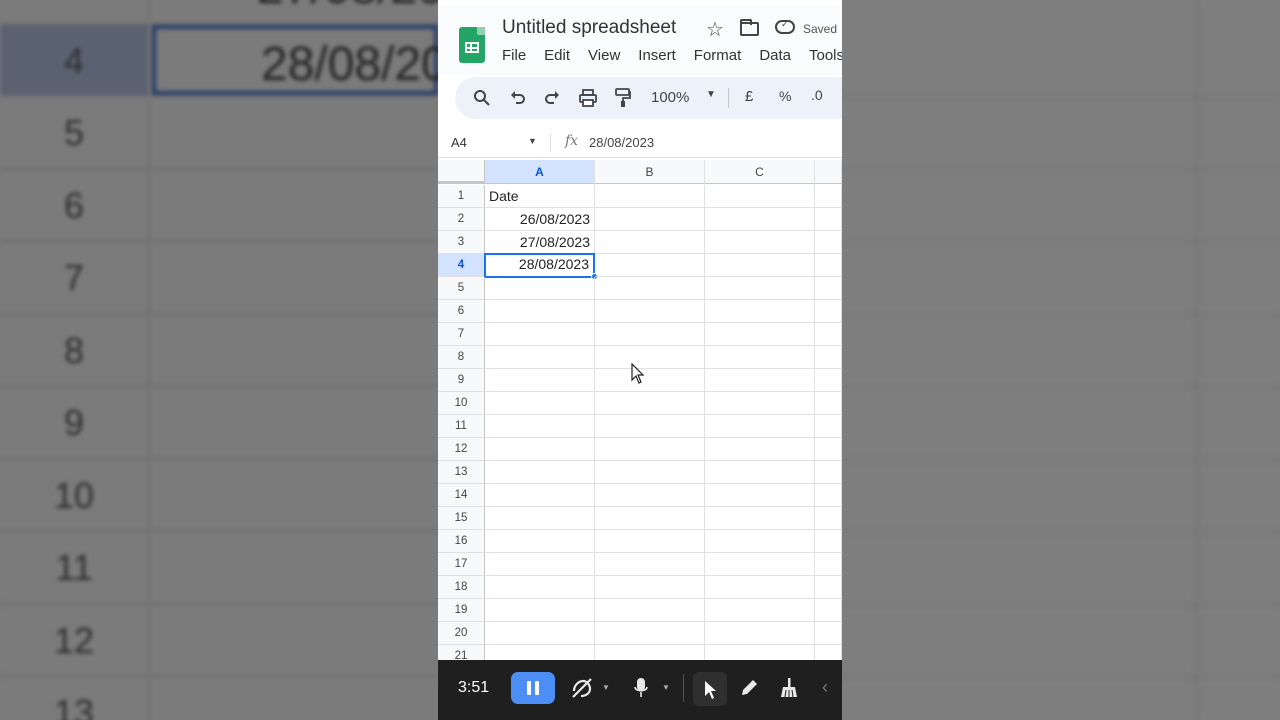  Describe the element at coordinates (828, 196) in the screenshot. I see `cell-d1` at that location.